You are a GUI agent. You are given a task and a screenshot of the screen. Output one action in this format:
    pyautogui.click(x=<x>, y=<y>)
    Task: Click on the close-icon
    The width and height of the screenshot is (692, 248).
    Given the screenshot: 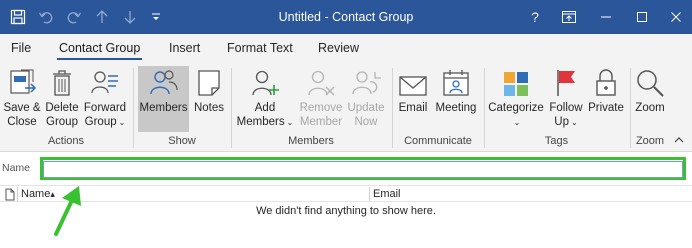 What is the action you would take?
    pyautogui.click(x=676, y=17)
    